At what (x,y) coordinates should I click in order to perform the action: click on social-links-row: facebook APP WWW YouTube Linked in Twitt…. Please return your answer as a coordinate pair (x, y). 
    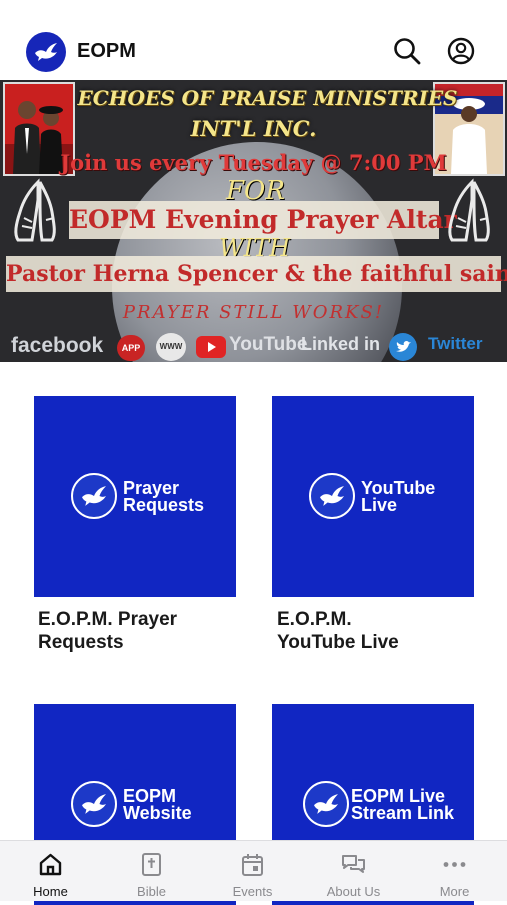
    Looking at the image, I should click on (253, 347).